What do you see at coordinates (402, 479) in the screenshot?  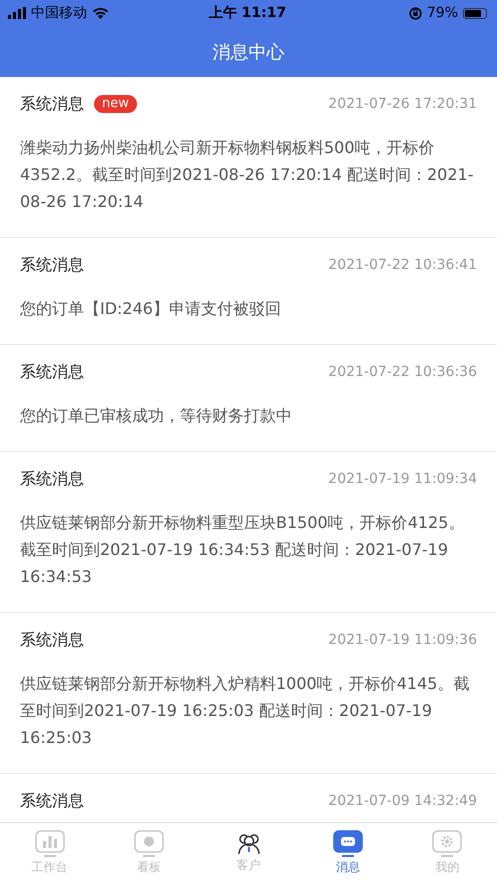 I see `message-time: 2021-07-19 11:09:34` at bounding box center [402, 479].